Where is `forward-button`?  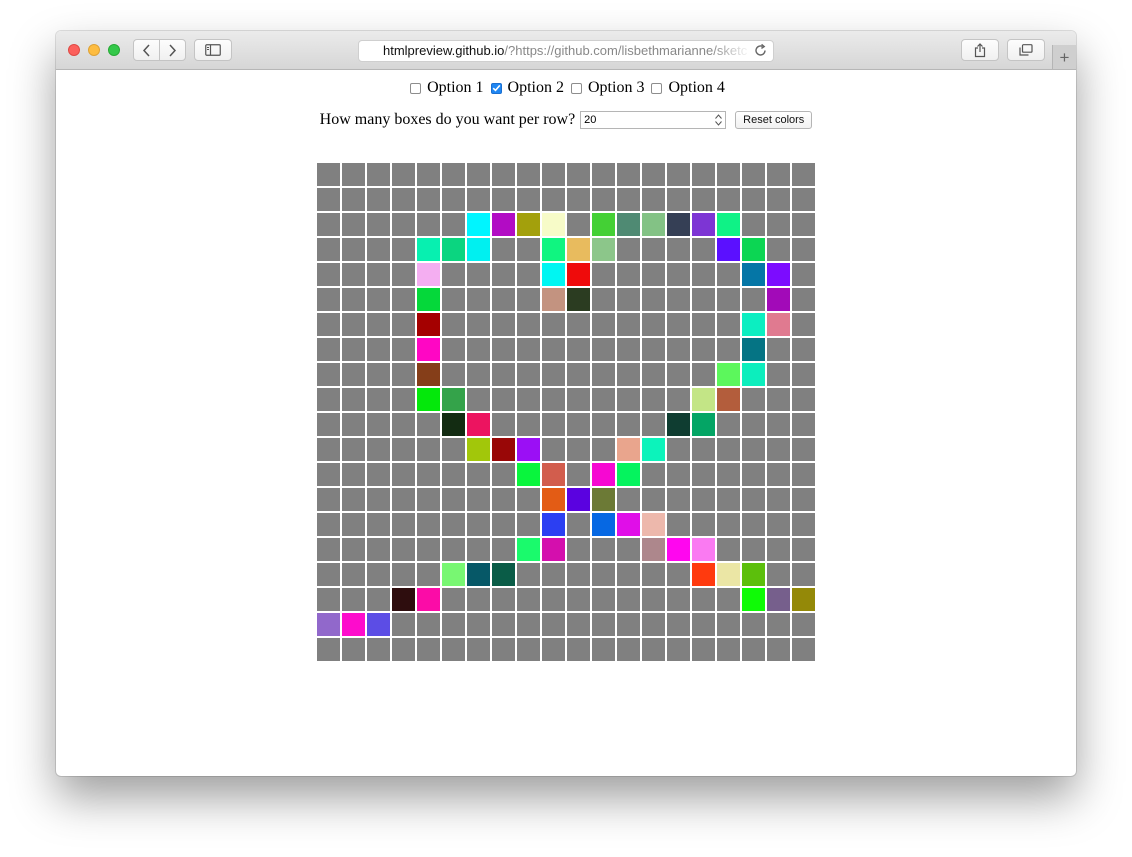 forward-button is located at coordinates (172, 50).